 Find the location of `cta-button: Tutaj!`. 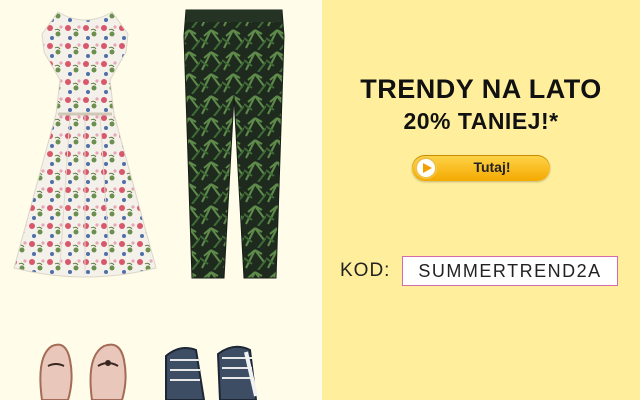

cta-button: Tutaj! is located at coordinates (481, 168).